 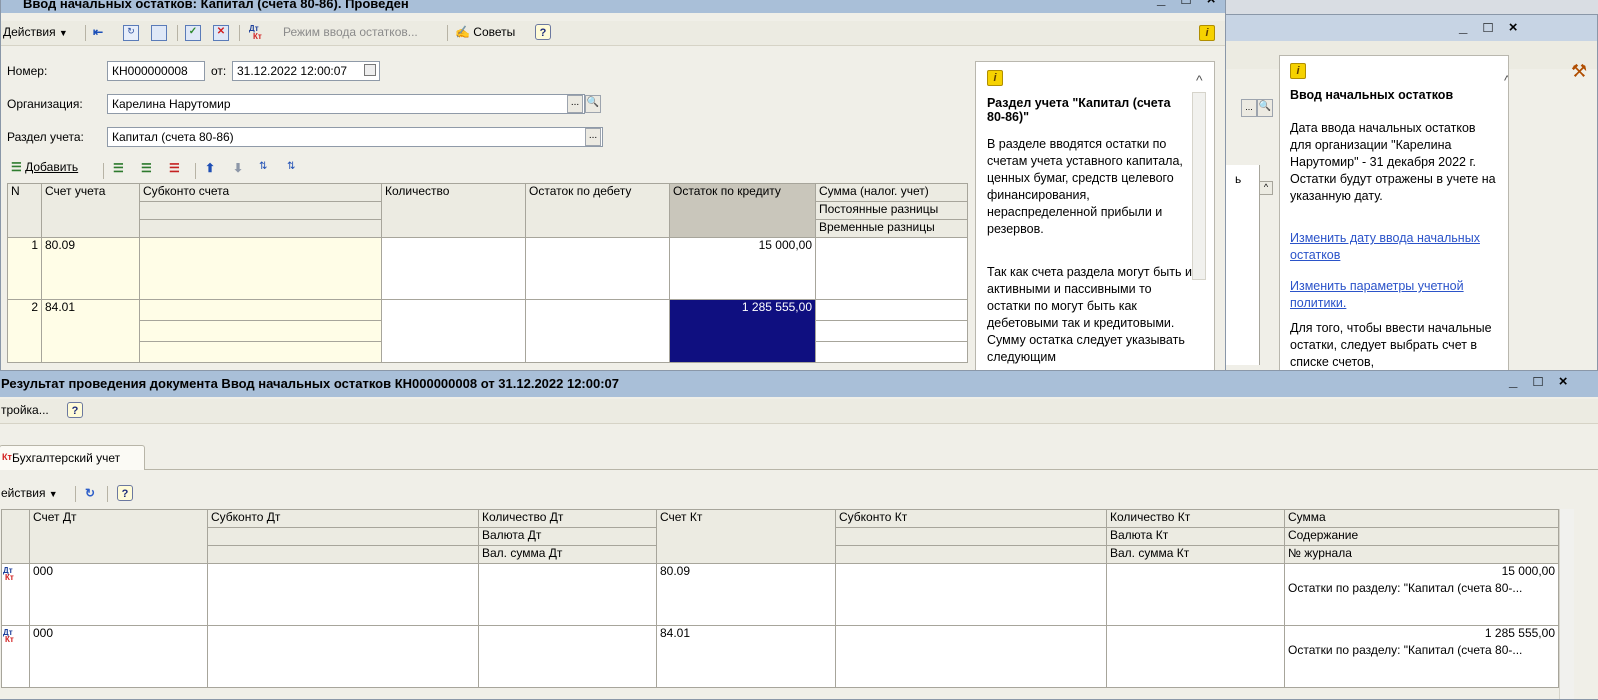 I want to click on col-account-header: Счет учета, so click(x=90, y=210).